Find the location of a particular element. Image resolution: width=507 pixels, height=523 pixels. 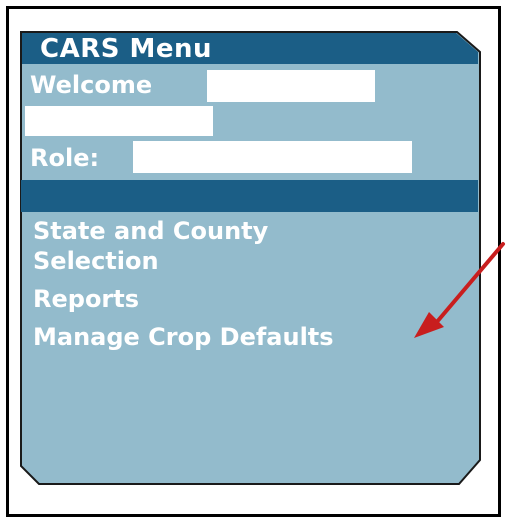

redacted-username-continuation is located at coordinates (119, 121).